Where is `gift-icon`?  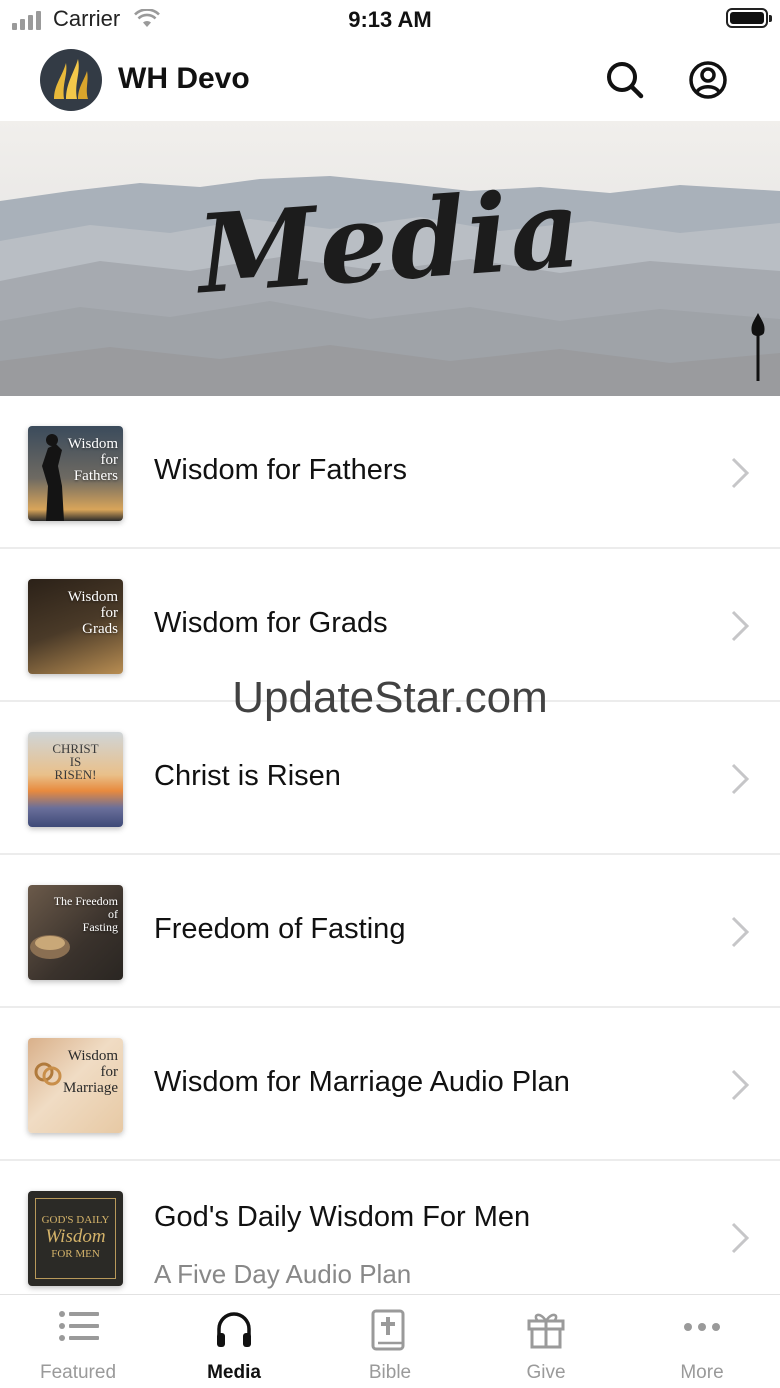 gift-icon is located at coordinates (546, 1331).